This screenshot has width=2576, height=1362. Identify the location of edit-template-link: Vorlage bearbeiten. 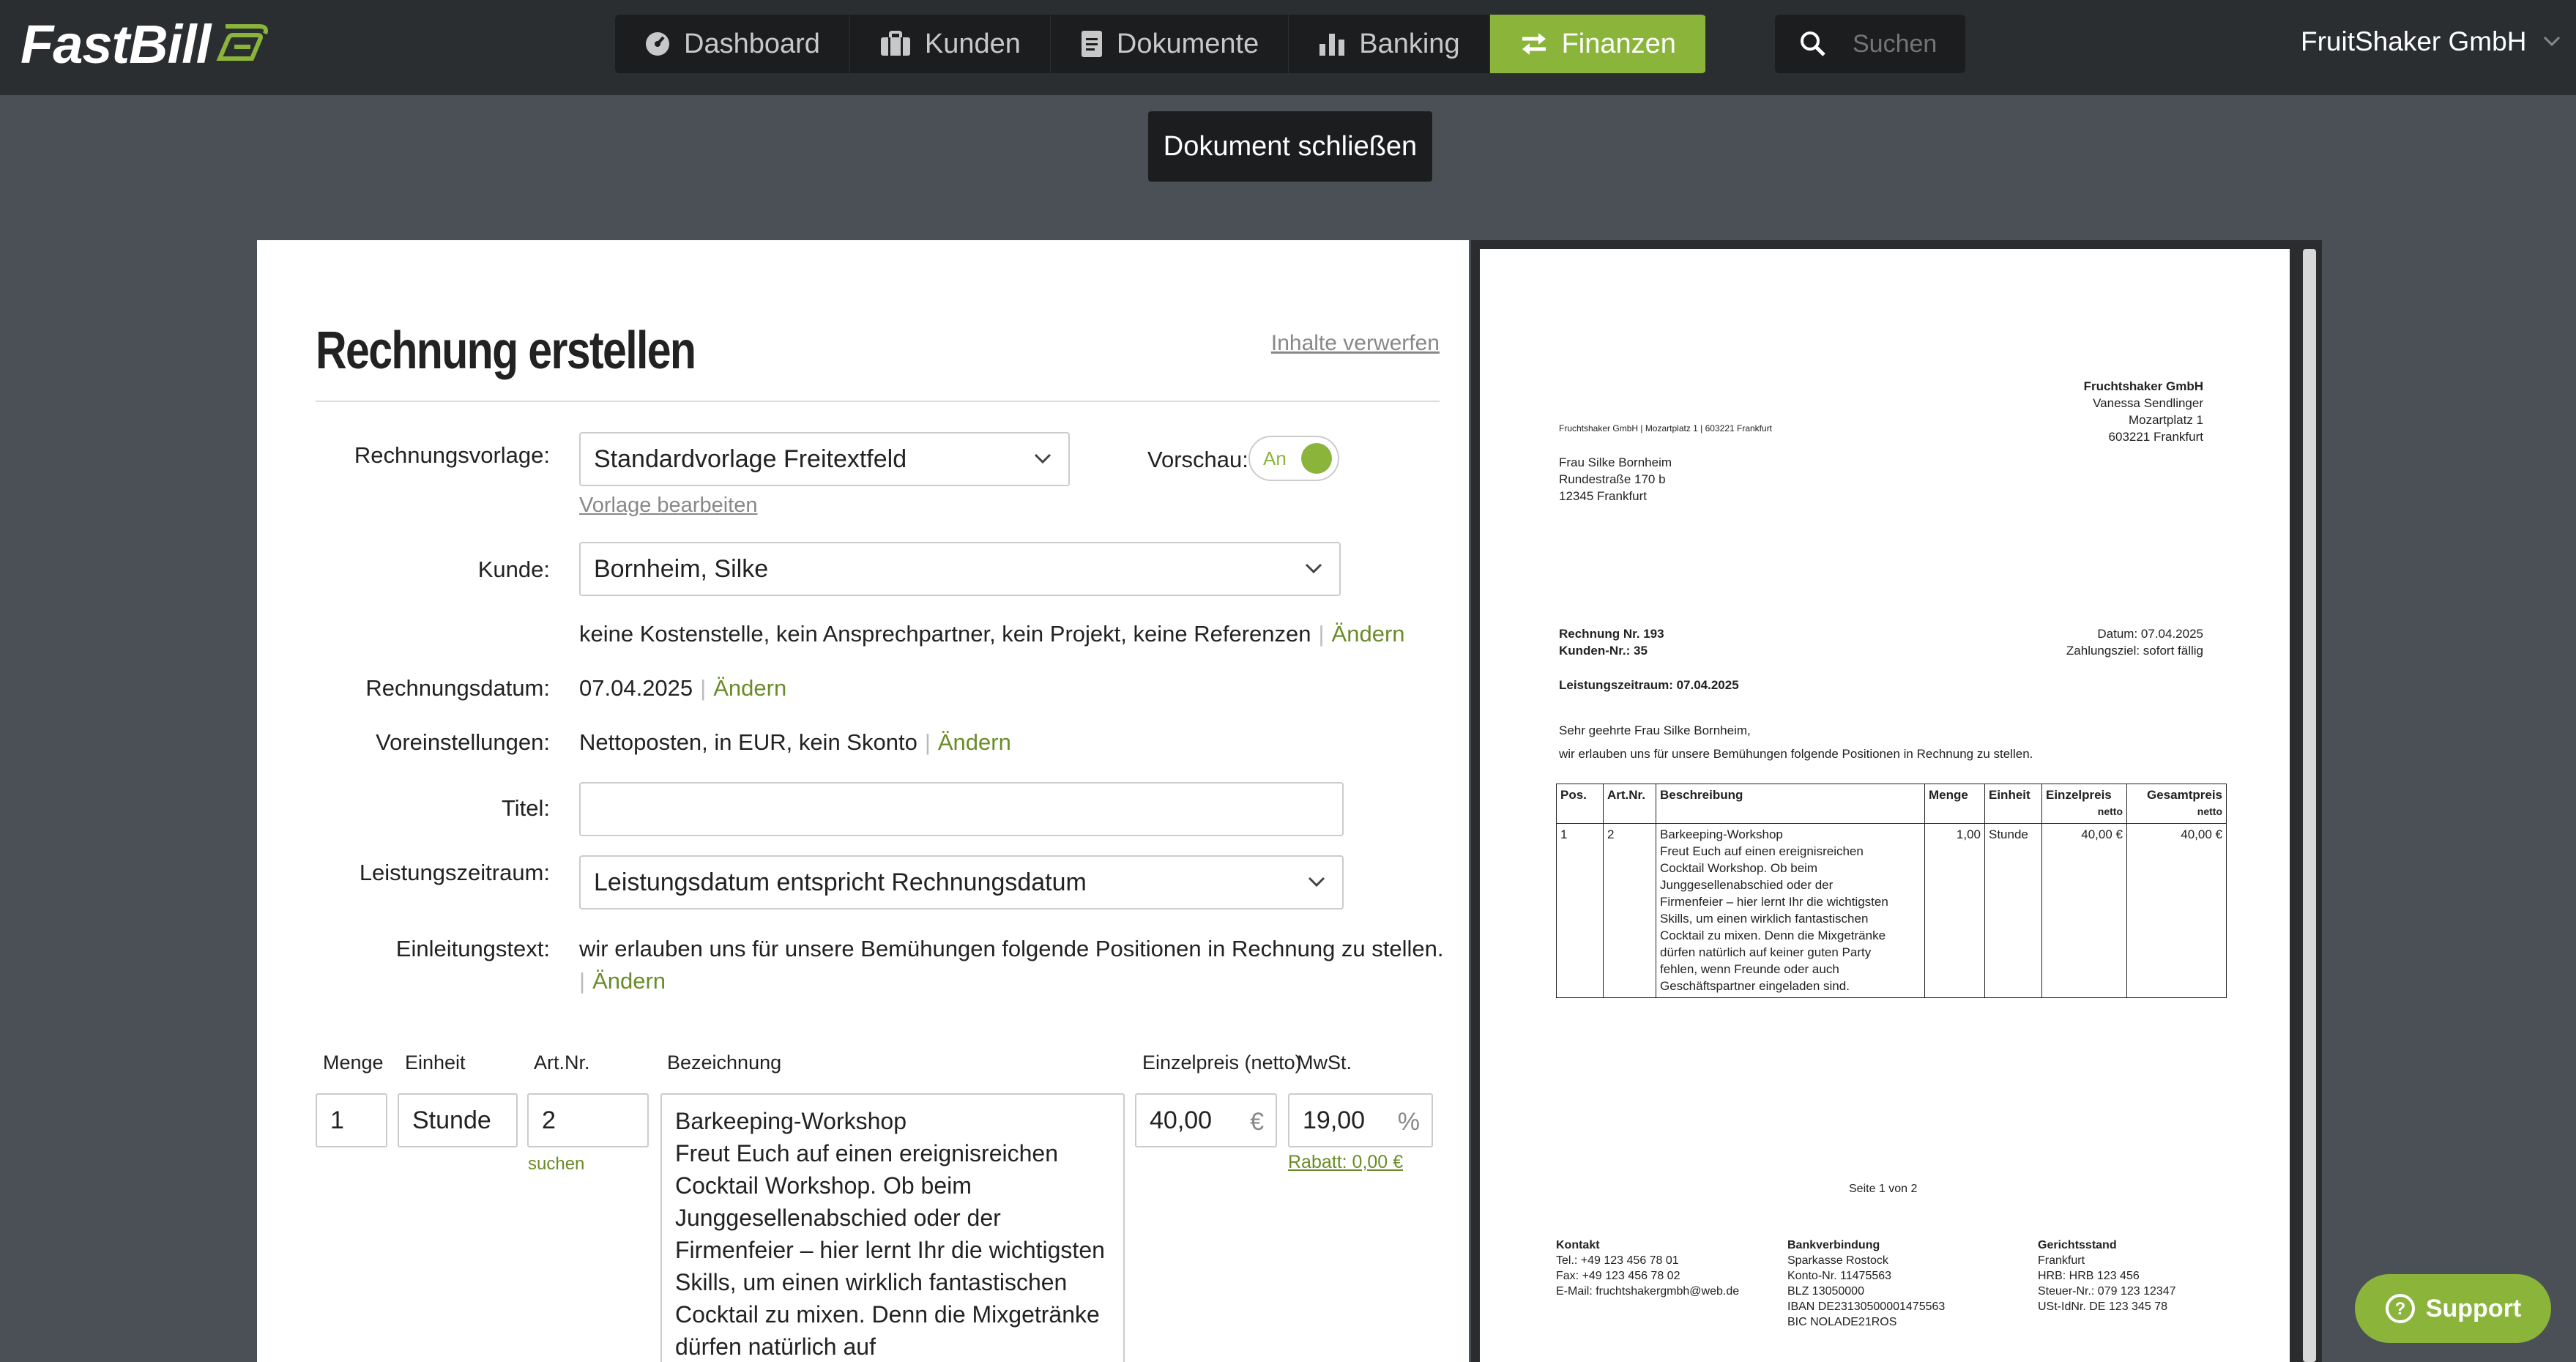
(668, 506).